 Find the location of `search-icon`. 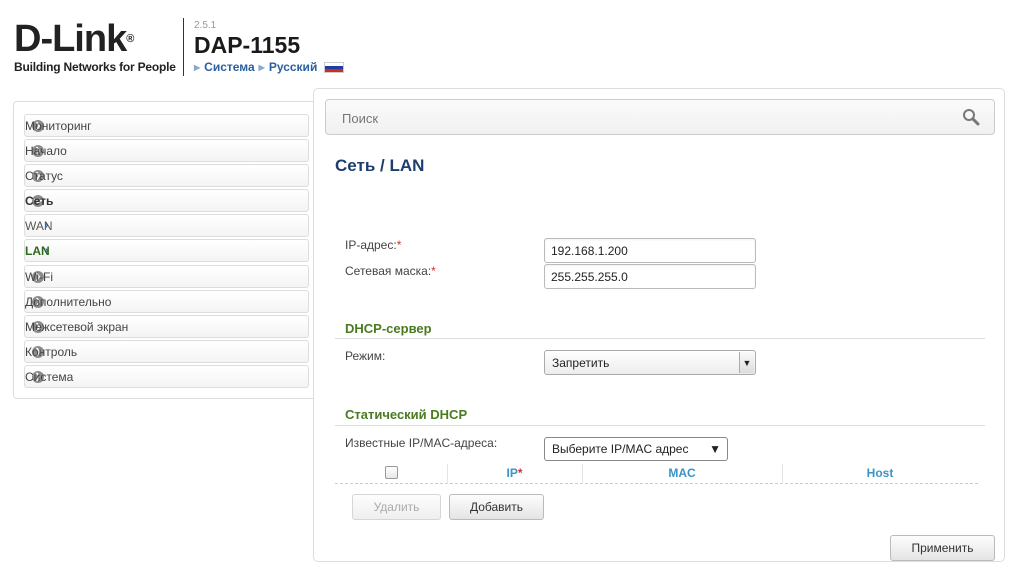

search-icon is located at coordinates (971, 117).